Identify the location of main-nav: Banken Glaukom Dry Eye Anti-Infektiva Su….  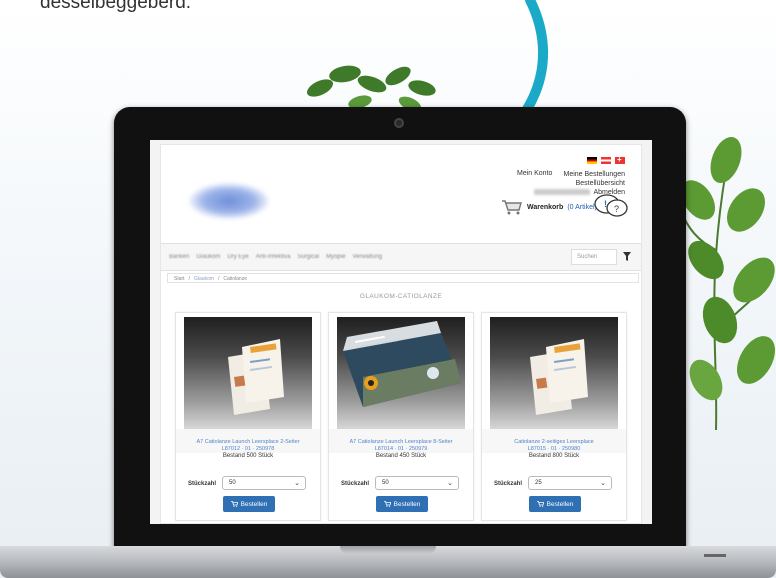
(401, 257).